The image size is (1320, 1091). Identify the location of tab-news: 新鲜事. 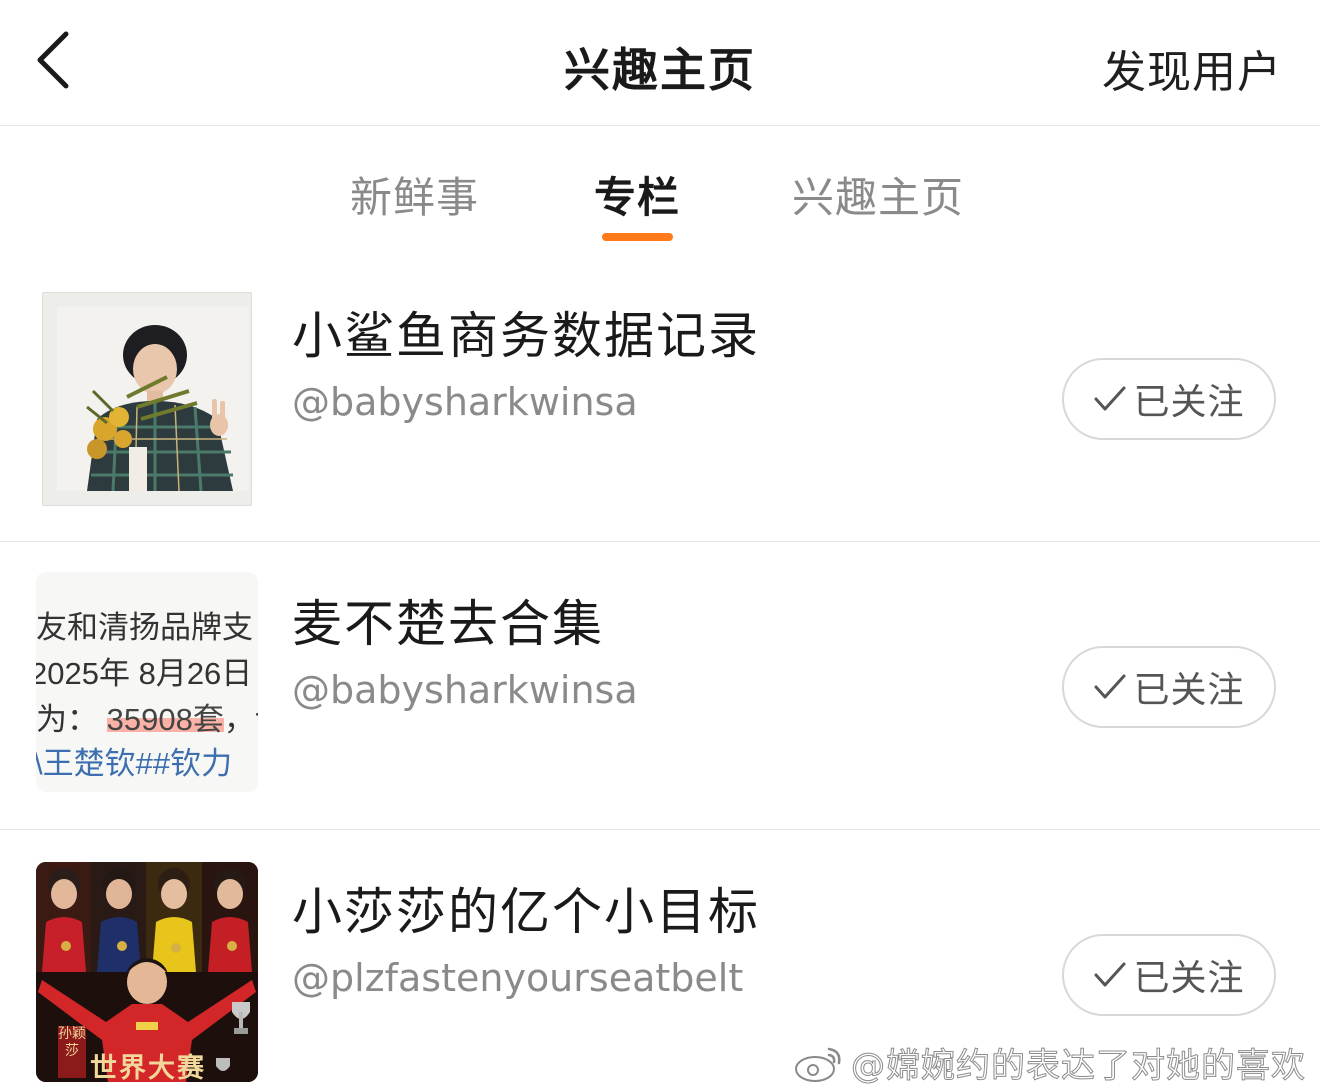
(414, 194).